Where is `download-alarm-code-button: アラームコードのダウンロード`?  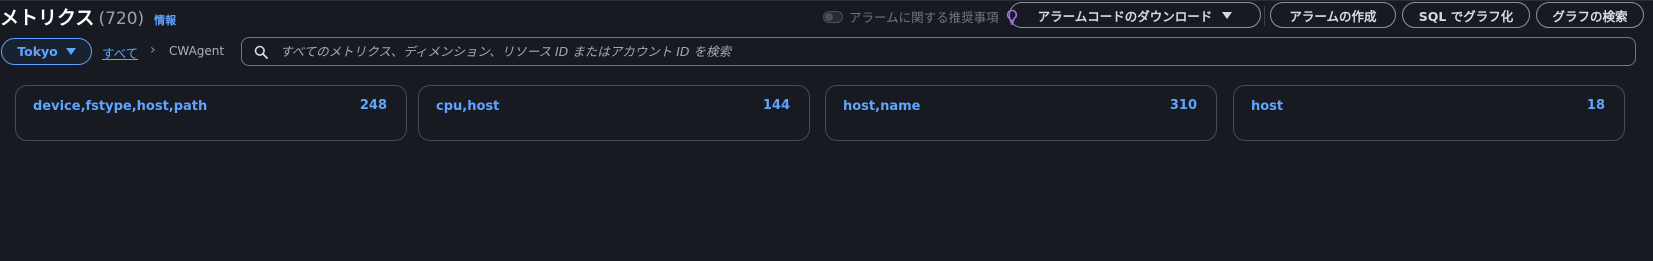
download-alarm-code-button: アラームコードのダウンロード is located at coordinates (1135, 15).